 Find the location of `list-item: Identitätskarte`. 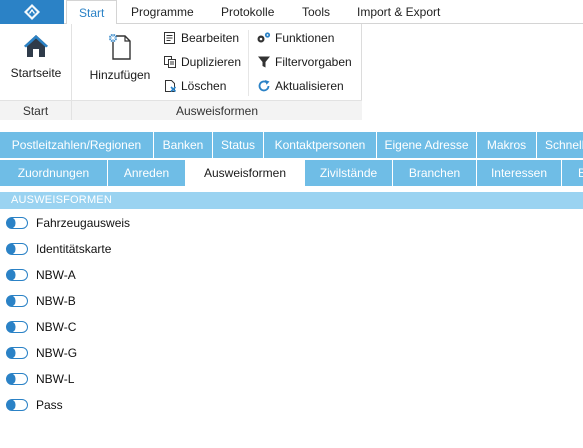

list-item: Identitätskarte is located at coordinates (291, 249).